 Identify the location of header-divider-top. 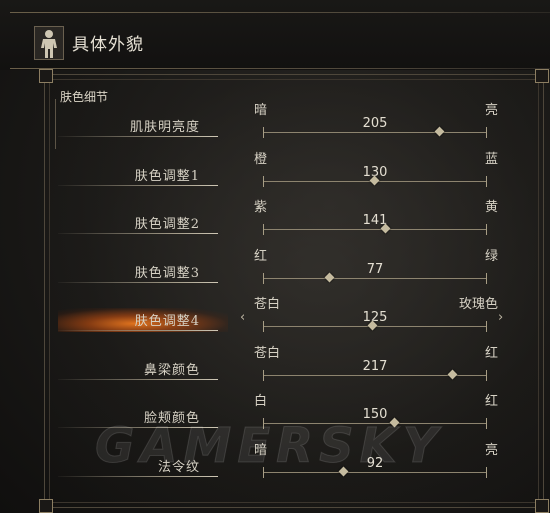
(280, 12).